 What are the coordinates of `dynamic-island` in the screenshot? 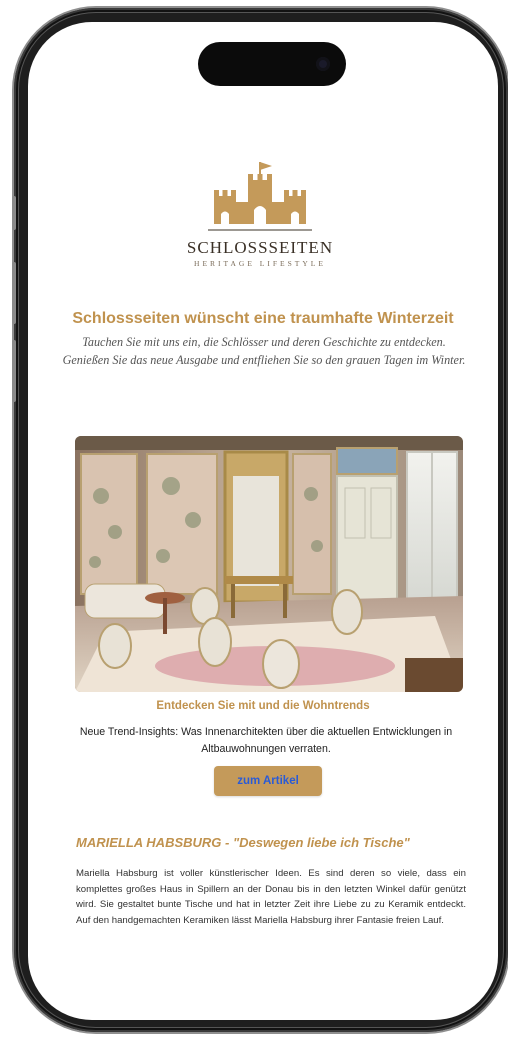 It's located at (272, 64).